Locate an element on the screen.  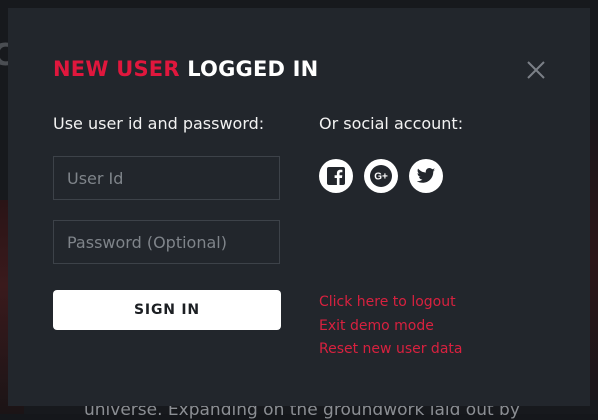
google-plus-icon: G+ is located at coordinates (381, 176).